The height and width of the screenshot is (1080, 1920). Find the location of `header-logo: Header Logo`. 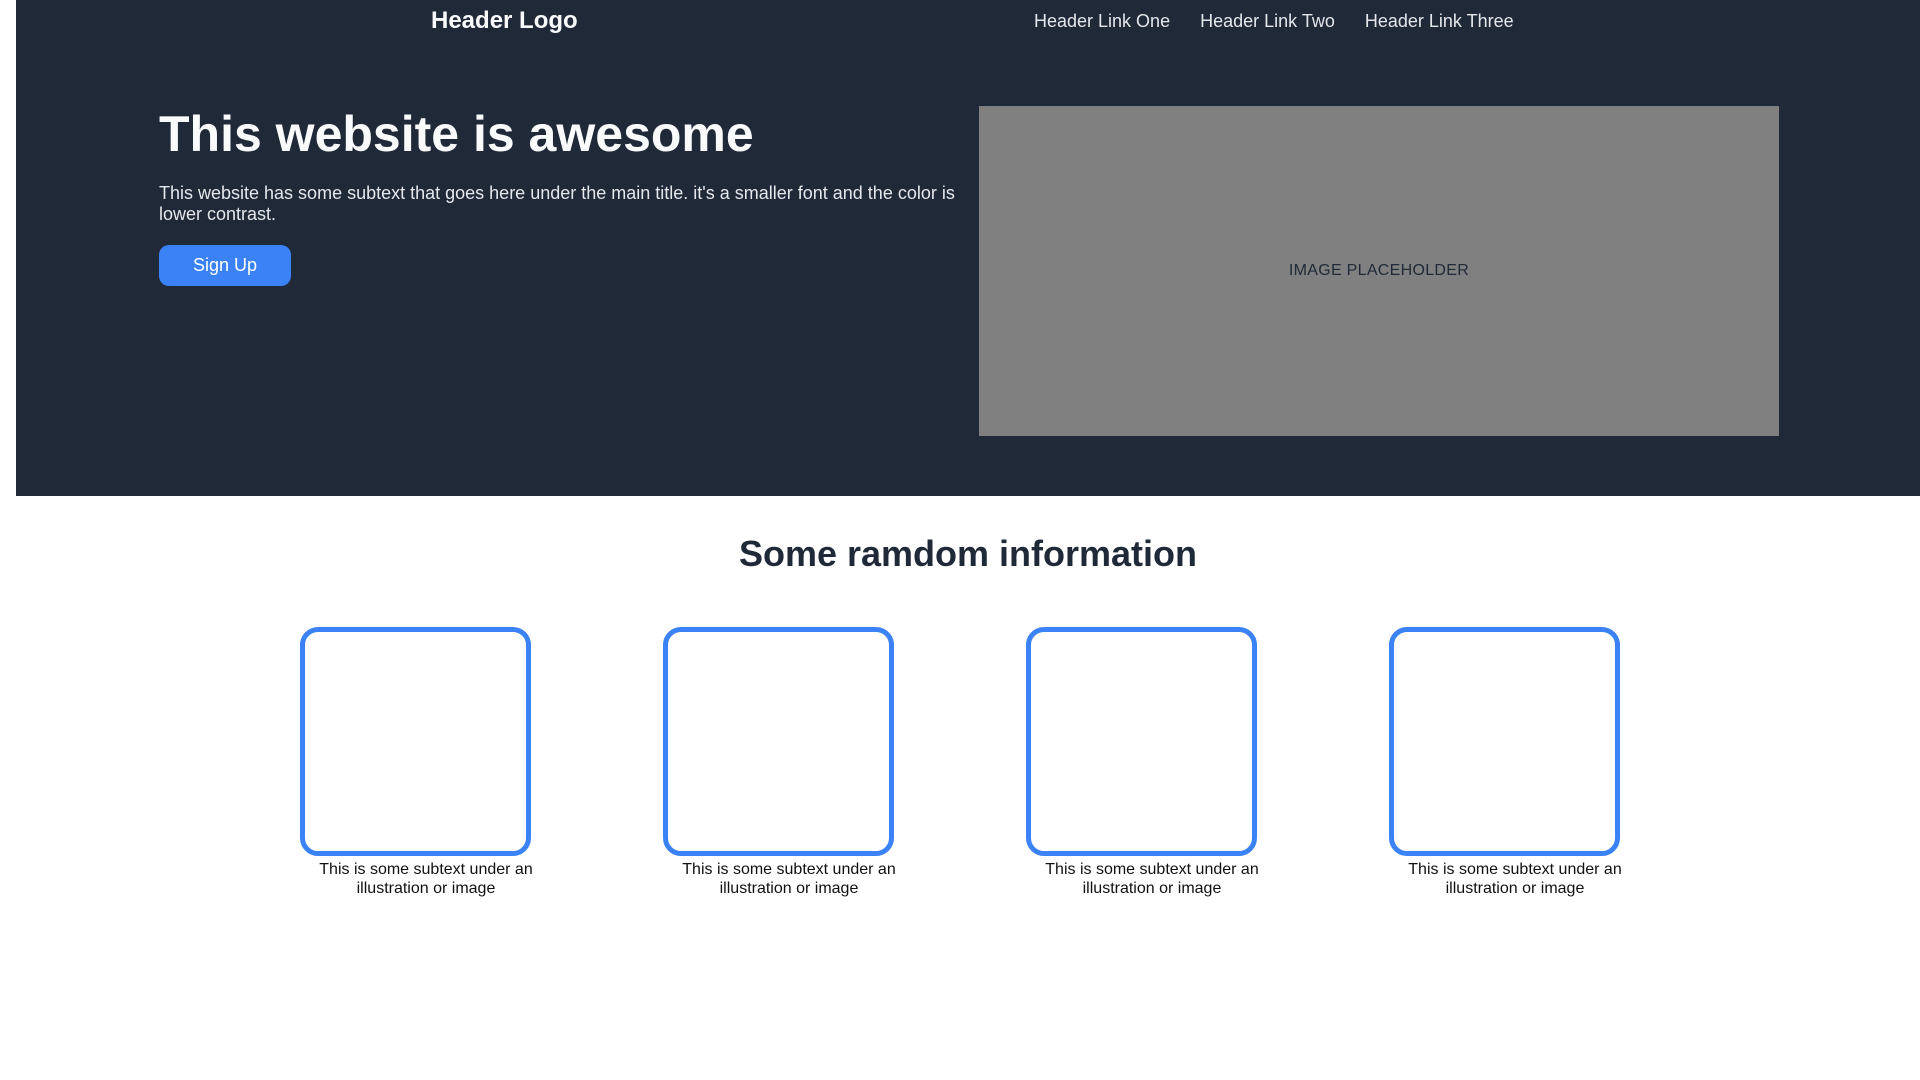

header-logo: Header Logo is located at coordinates (504, 21).